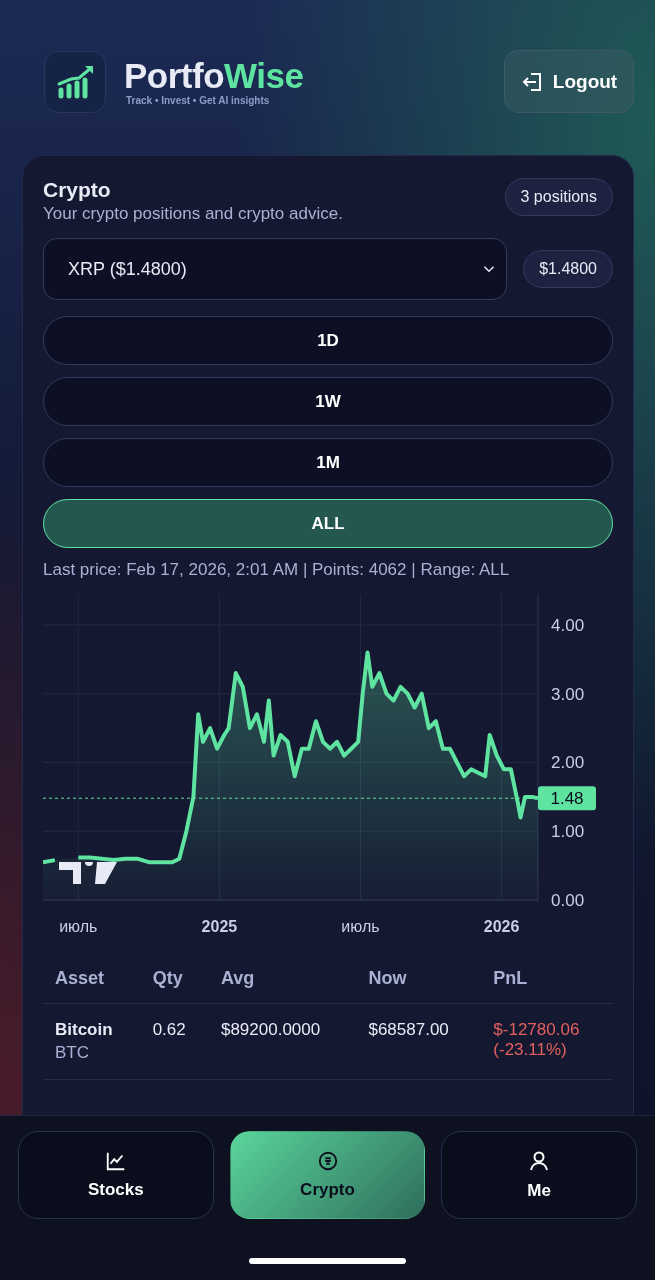  What do you see at coordinates (558, 197) in the screenshot?
I see `positions-count: 3 positions` at bounding box center [558, 197].